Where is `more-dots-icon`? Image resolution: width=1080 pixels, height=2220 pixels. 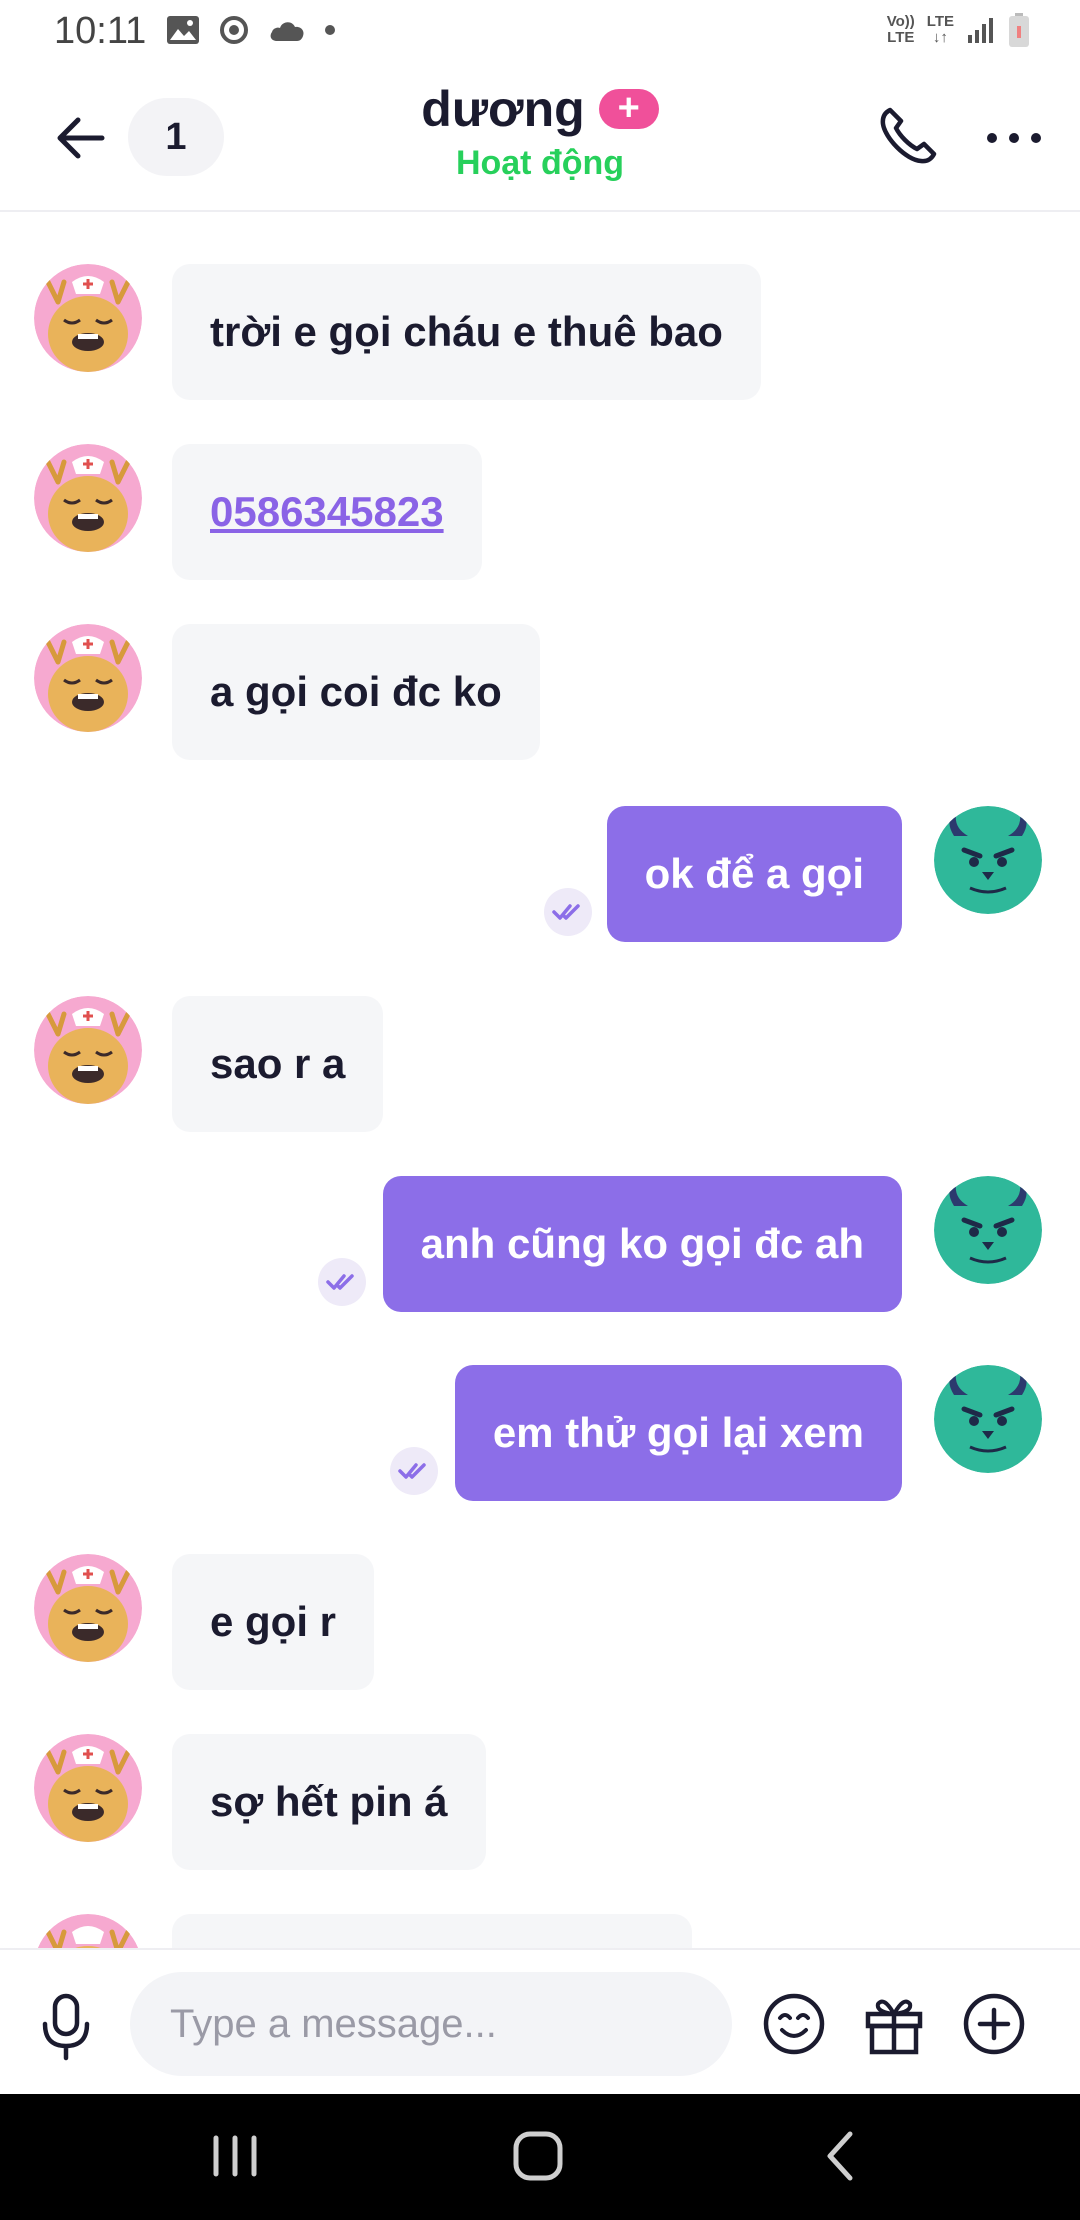 more-dots-icon is located at coordinates (1014, 138).